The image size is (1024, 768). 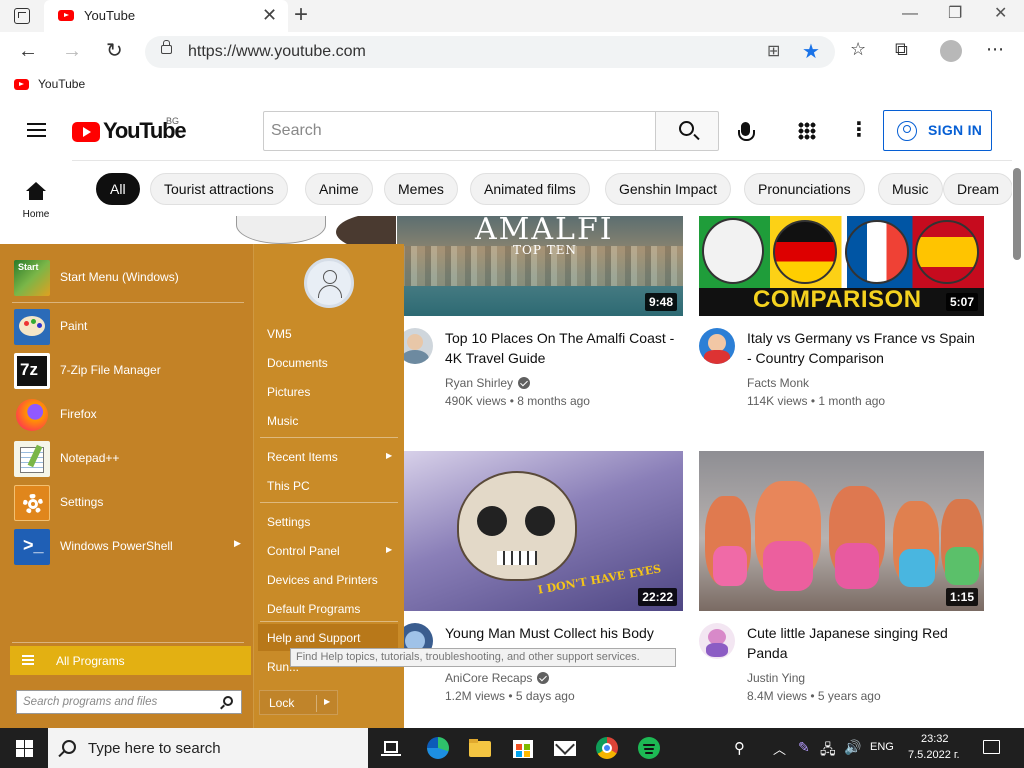 I want to click on start-search-input: Search programs and files, so click(x=129, y=702).